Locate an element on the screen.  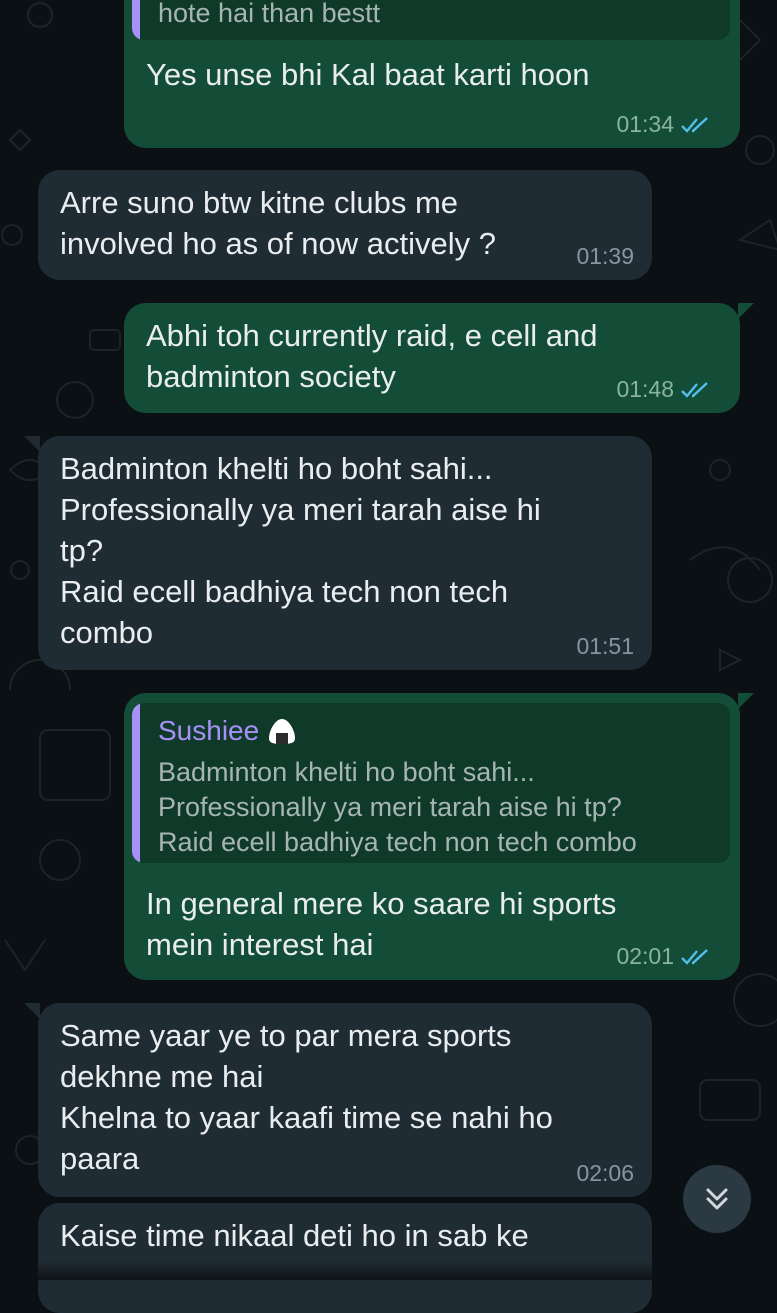
bottom-fade is located at coordinates (388, 1270).